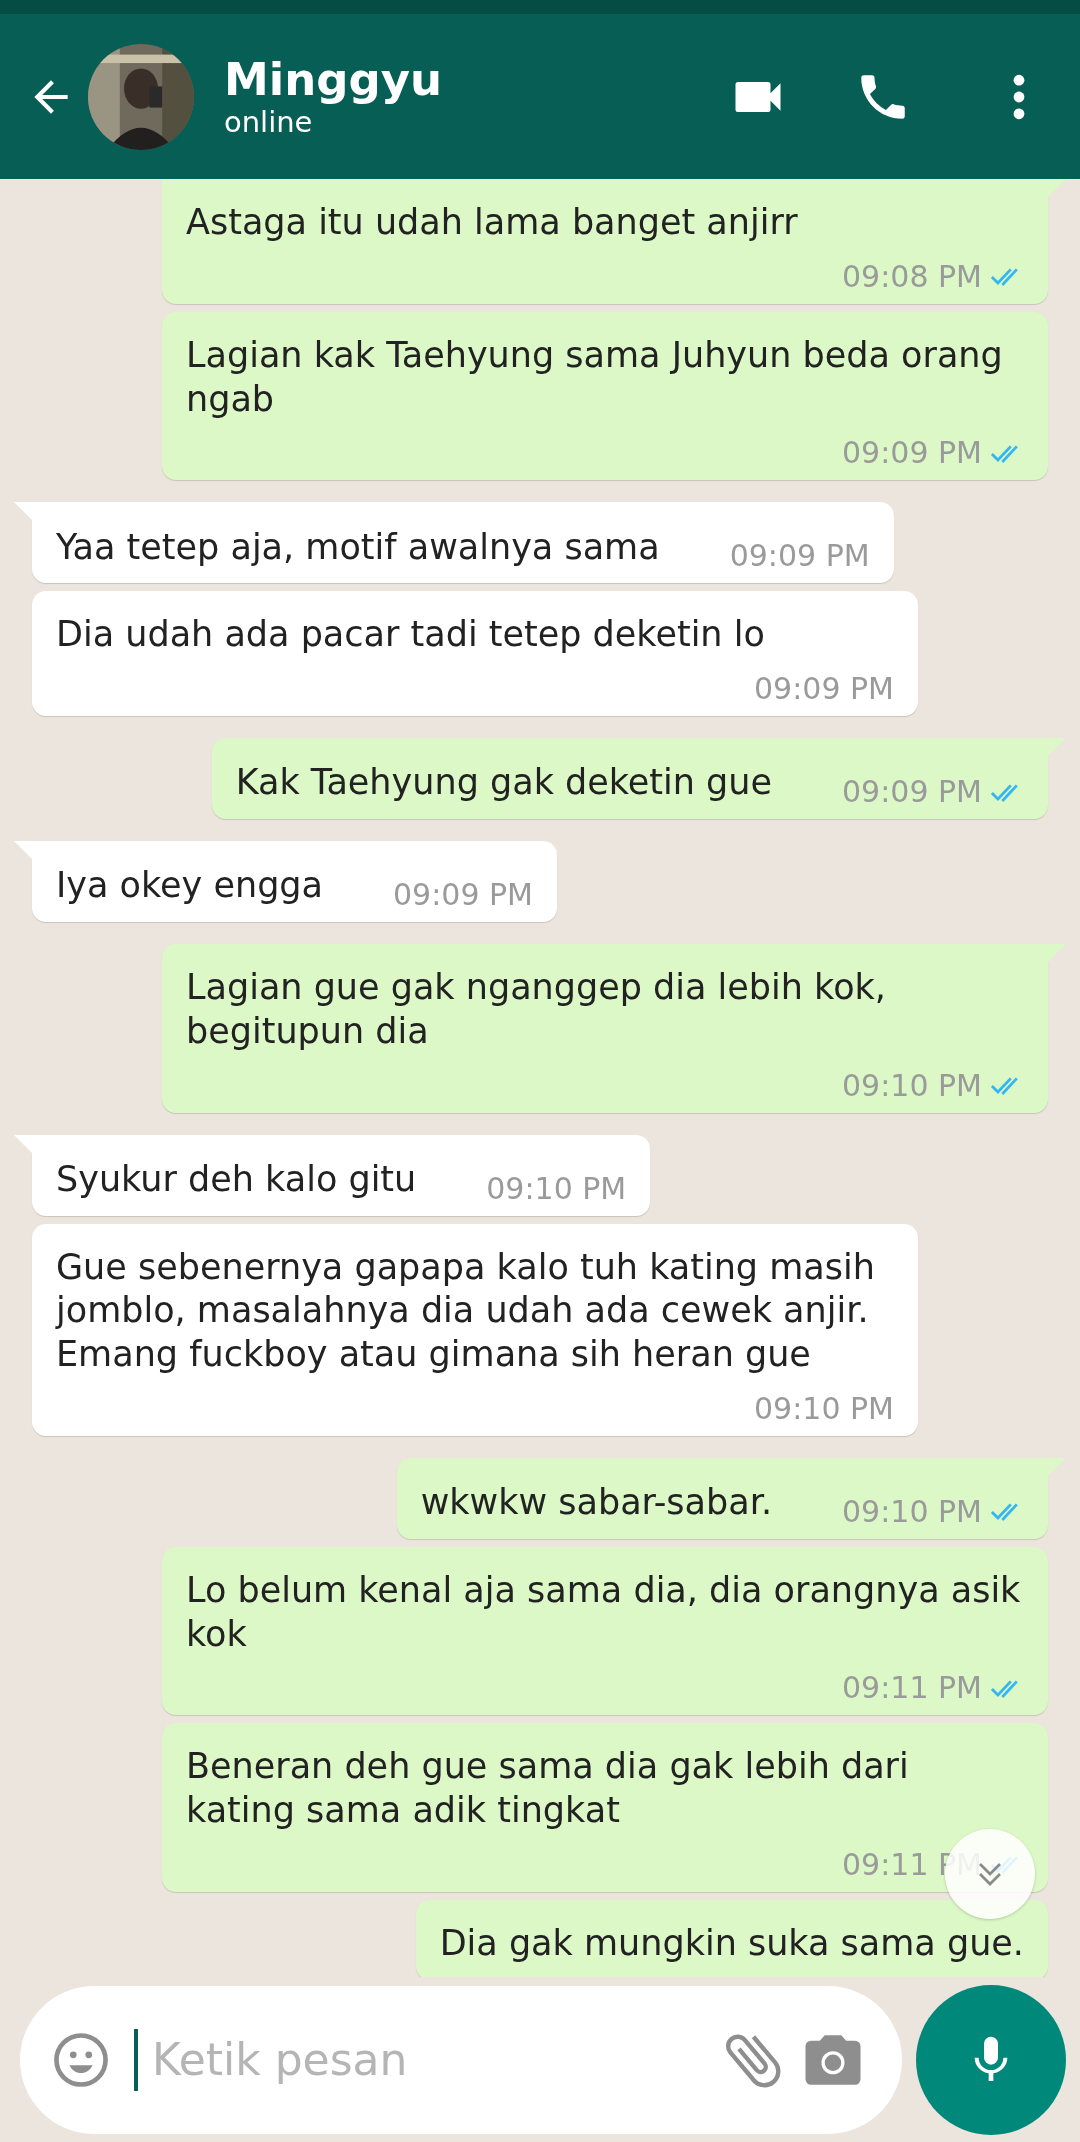 This screenshot has width=1080, height=2142. What do you see at coordinates (595, 377) in the screenshot?
I see `message-text: Lagian kak Taehyung sama Juhyun beda orang ngab` at bounding box center [595, 377].